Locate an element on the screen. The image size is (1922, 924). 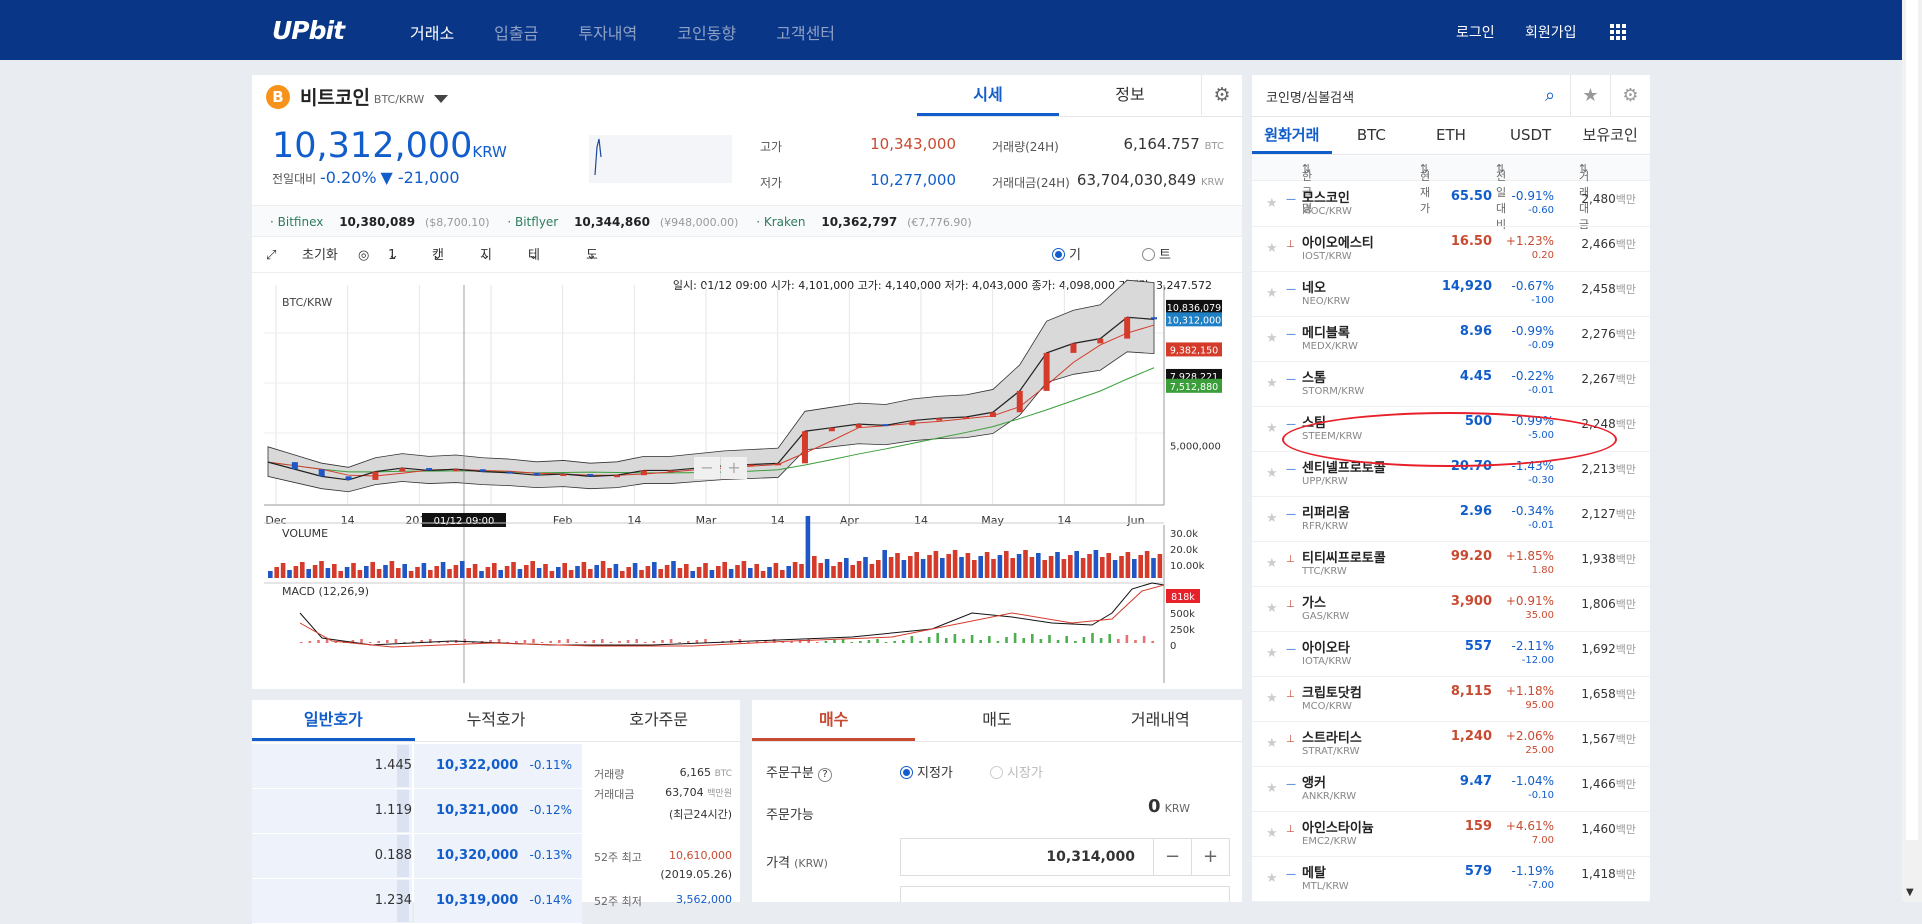
nav-deposit: 입출금 is located at coordinates (516, 32).